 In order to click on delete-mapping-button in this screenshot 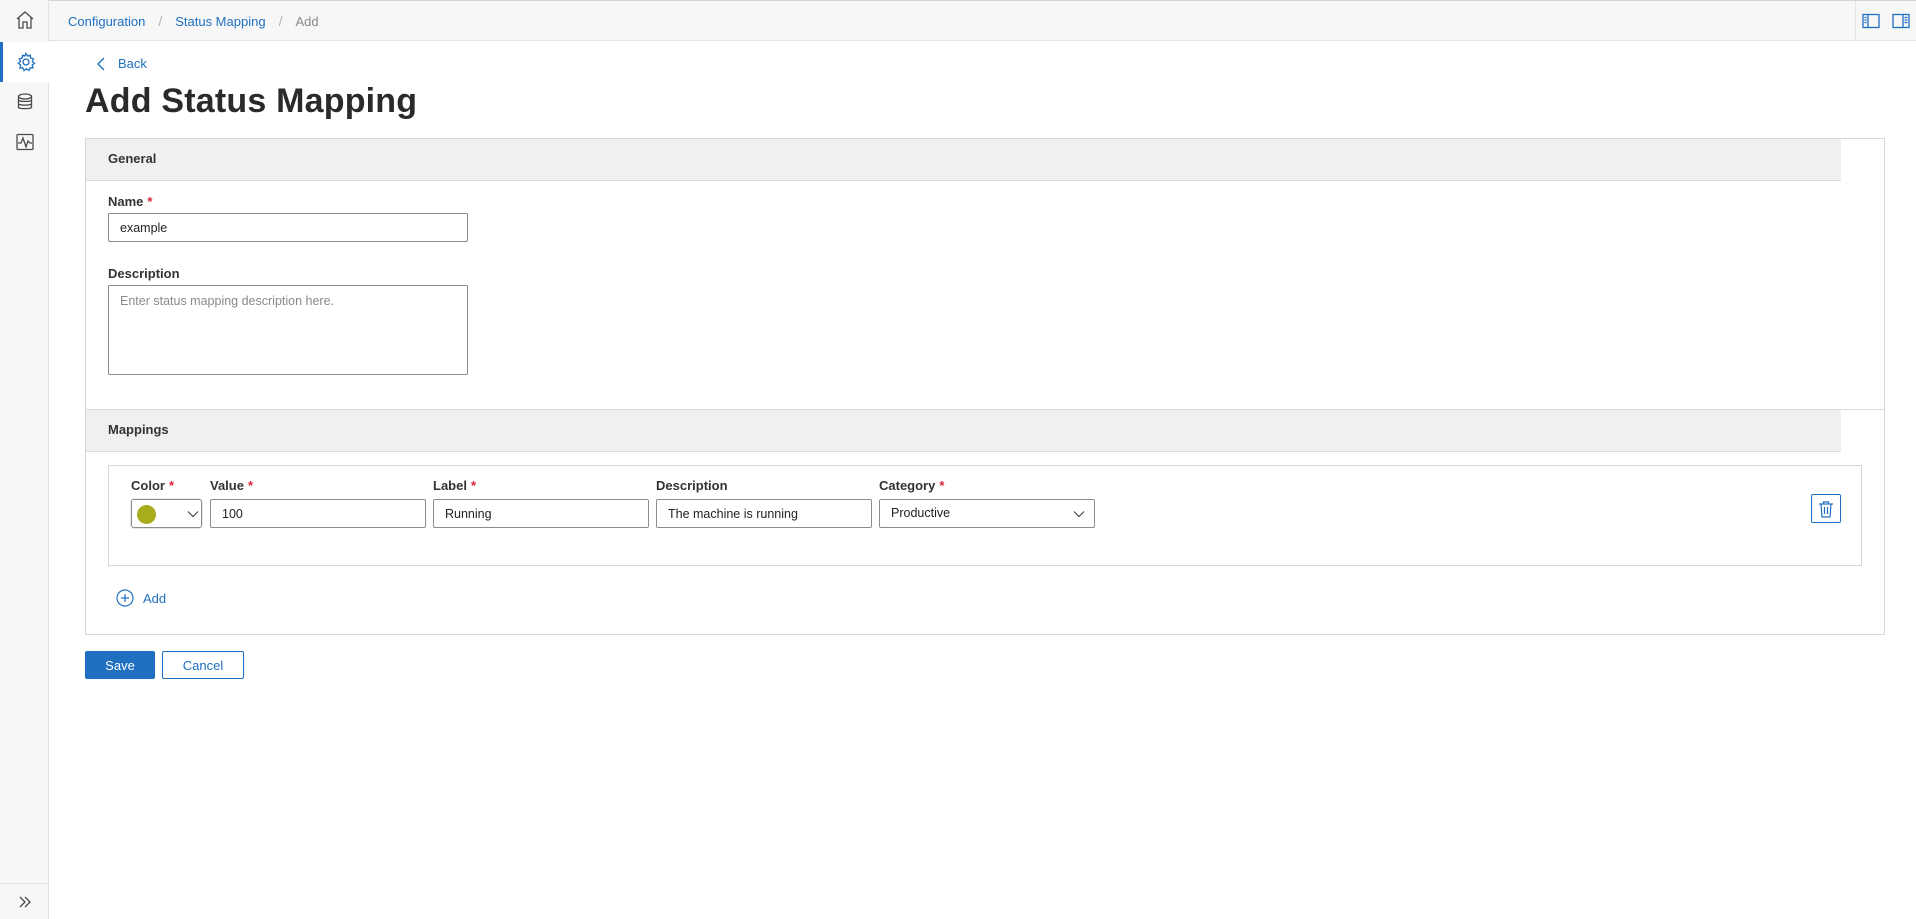, I will do `click(1826, 508)`.